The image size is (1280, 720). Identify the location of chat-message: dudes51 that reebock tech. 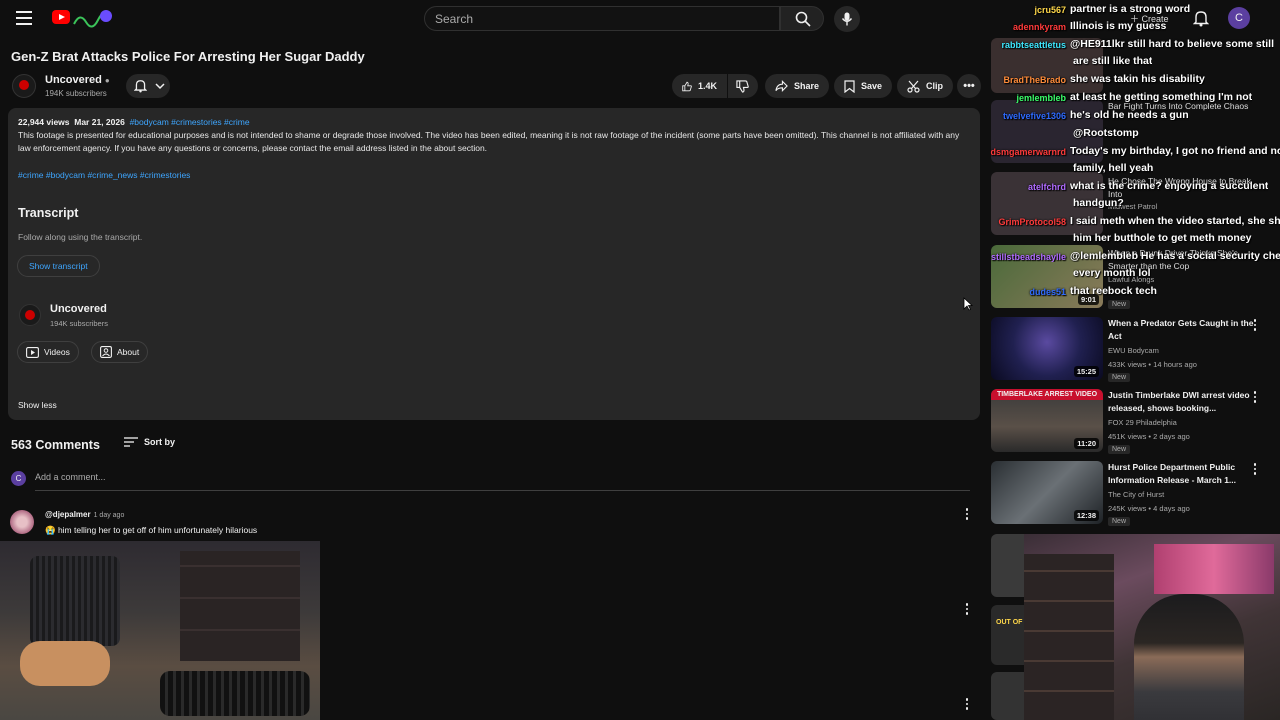
(1073, 291).